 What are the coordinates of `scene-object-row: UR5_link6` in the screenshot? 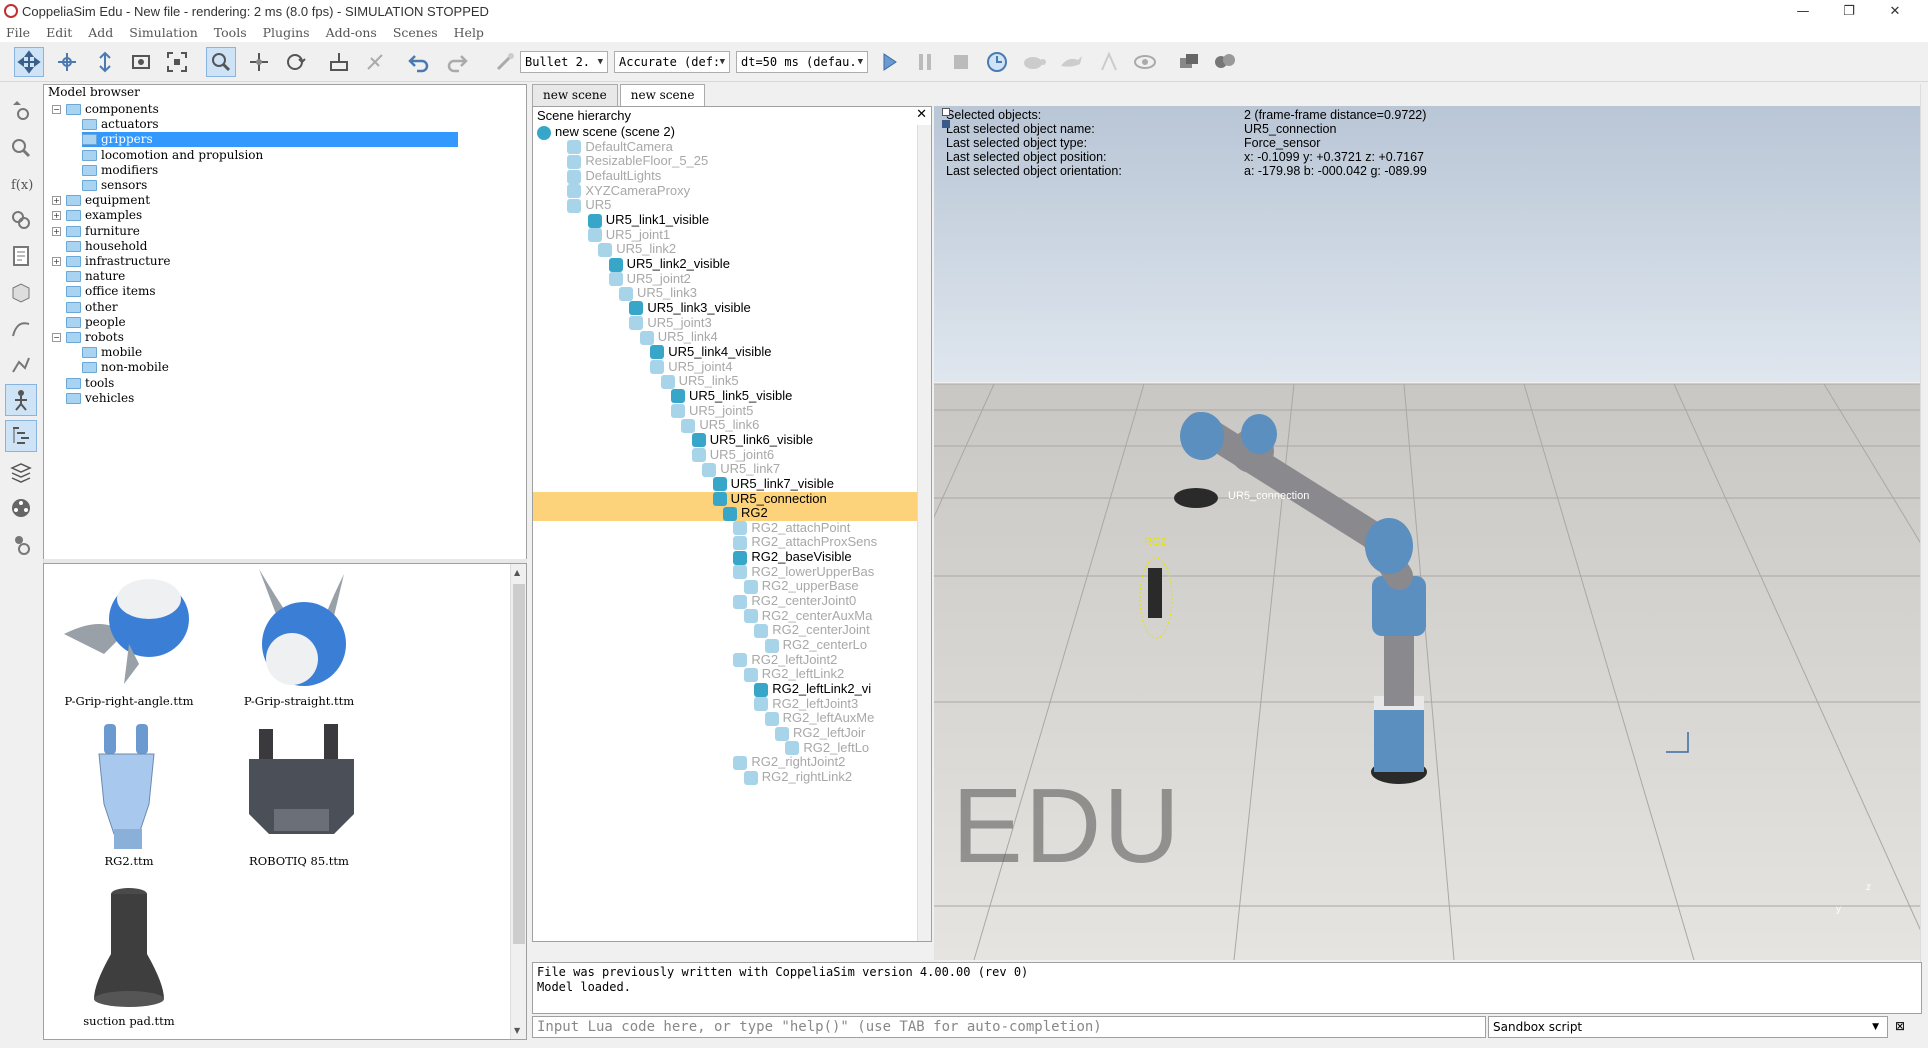 It's located at (720, 425).